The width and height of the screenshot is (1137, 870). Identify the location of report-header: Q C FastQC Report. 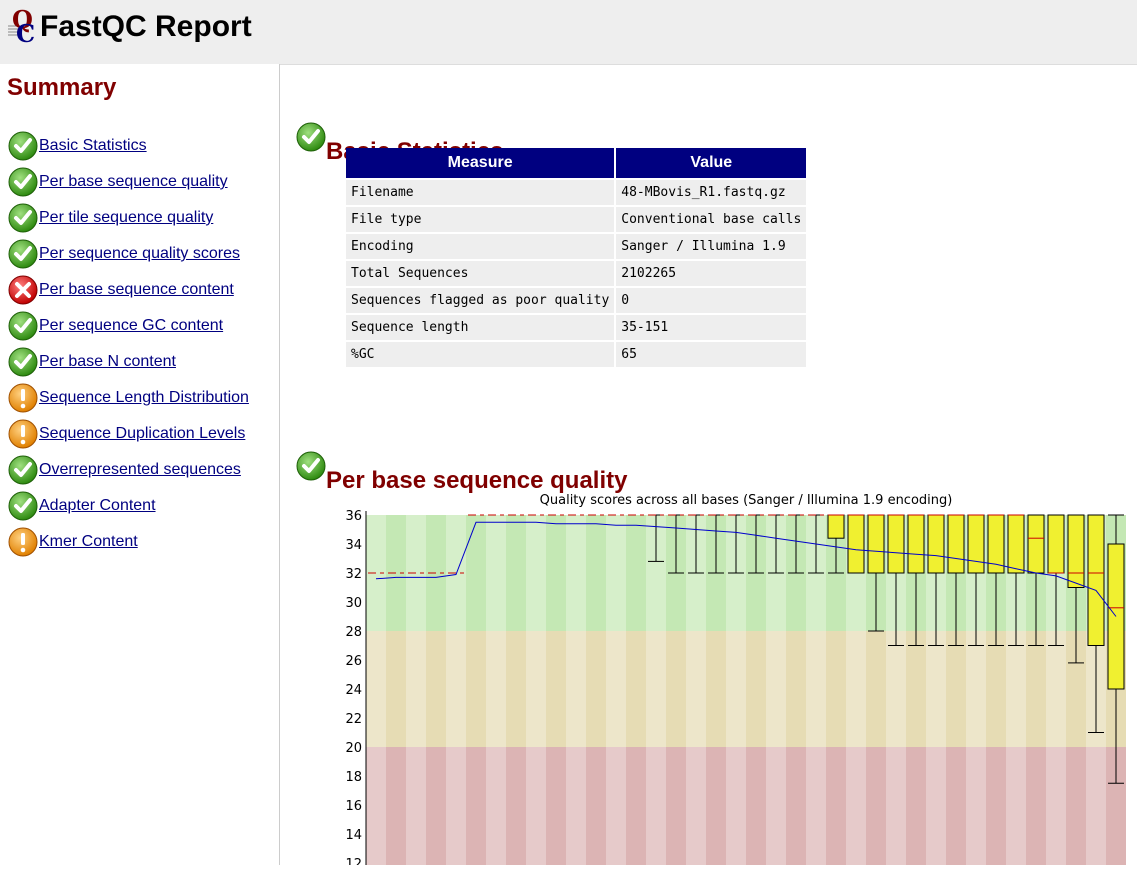
(568, 32).